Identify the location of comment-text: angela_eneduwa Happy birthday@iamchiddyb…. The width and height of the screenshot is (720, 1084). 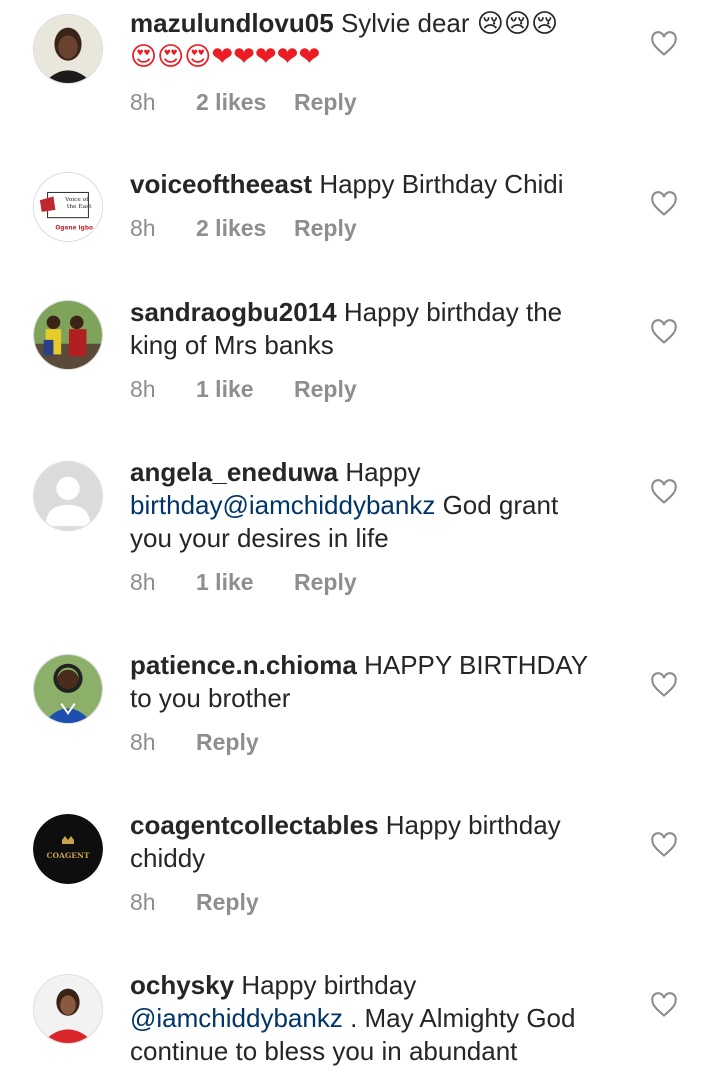
(375, 505).